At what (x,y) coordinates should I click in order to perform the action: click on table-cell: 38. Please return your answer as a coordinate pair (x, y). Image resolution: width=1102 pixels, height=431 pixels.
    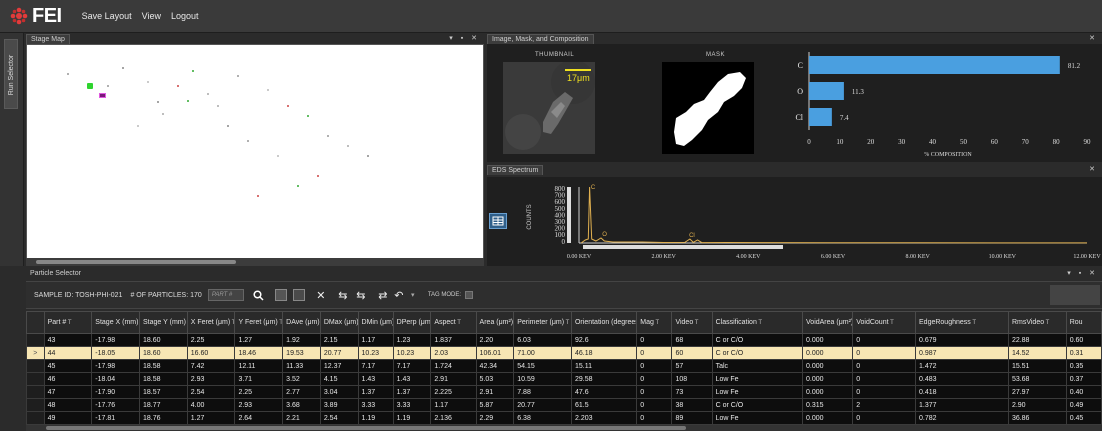
    Looking at the image, I should click on (692, 405).